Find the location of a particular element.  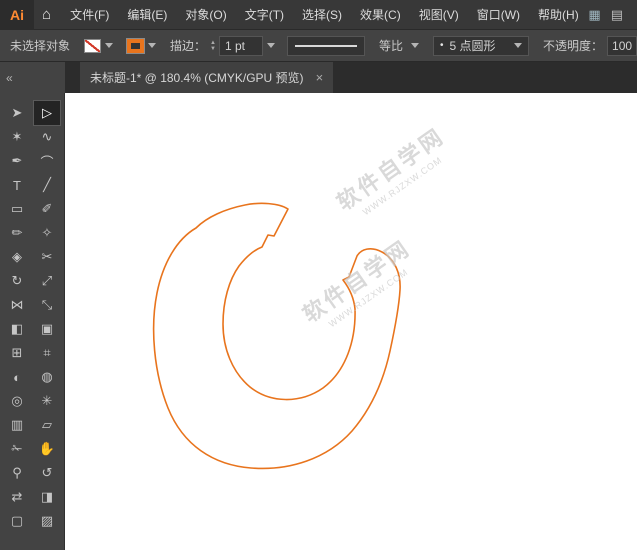

collapse-toolbar-icon: « is located at coordinates (6, 78).